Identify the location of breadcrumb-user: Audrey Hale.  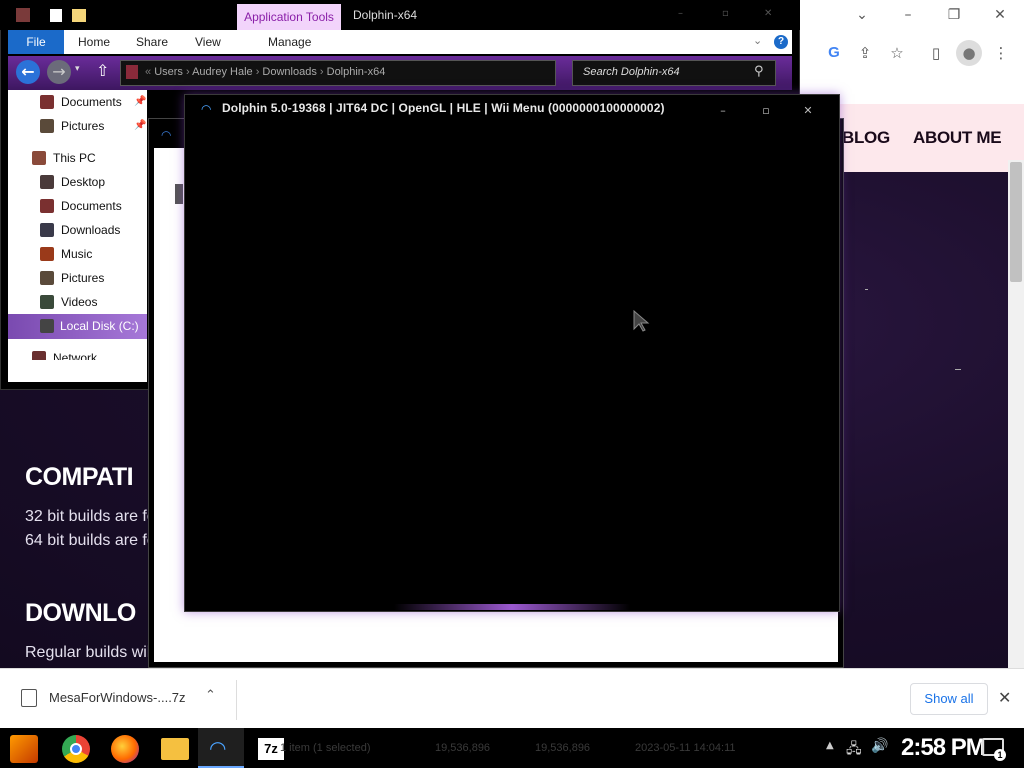
(222, 72).